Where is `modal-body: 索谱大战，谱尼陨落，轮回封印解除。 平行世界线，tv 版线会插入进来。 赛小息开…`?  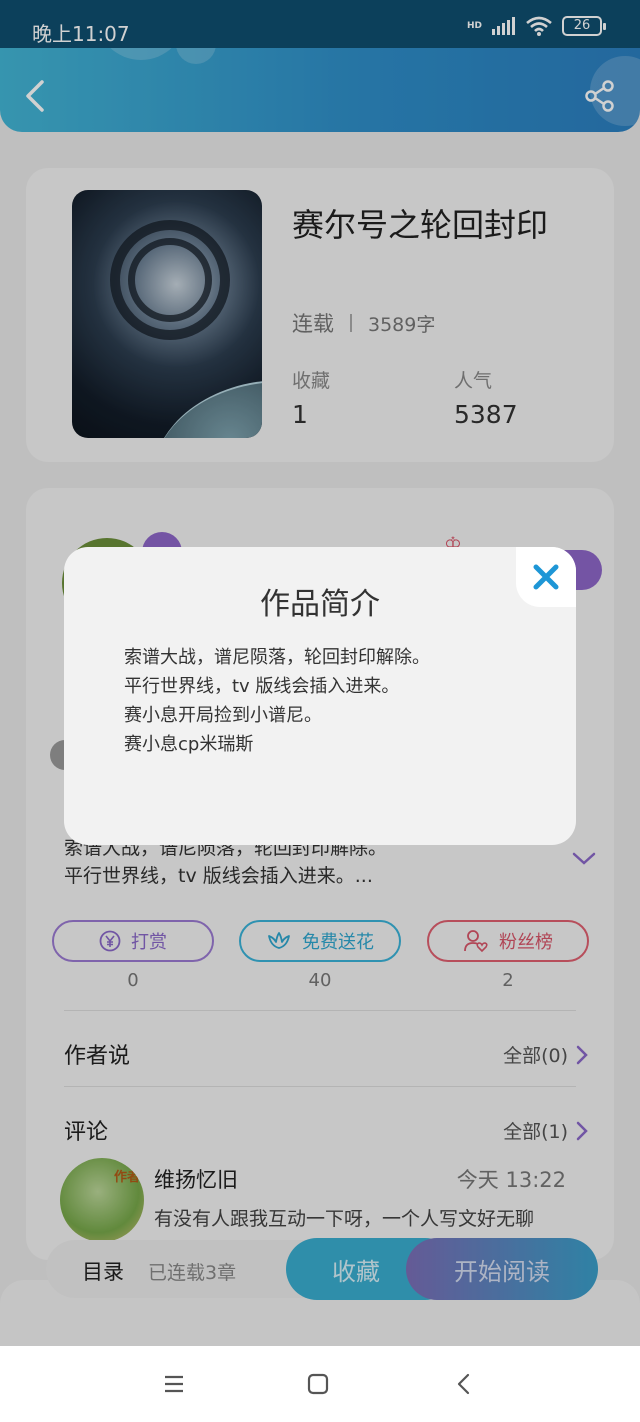 modal-body: 索谱大战，谱尼陨落，轮回封印解除。 平行世界线，tv 版线会插入进来。 赛小息开… is located at coordinates (334, 701).